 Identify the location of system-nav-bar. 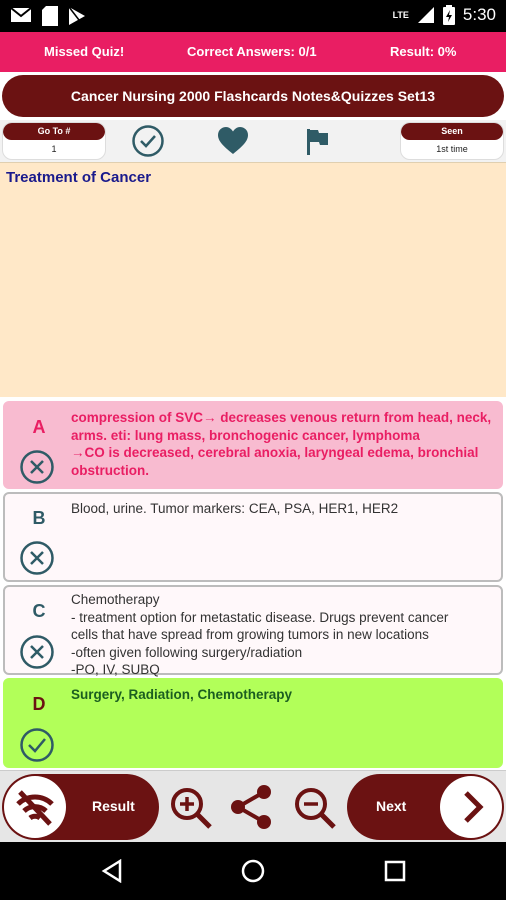
(253, 871).